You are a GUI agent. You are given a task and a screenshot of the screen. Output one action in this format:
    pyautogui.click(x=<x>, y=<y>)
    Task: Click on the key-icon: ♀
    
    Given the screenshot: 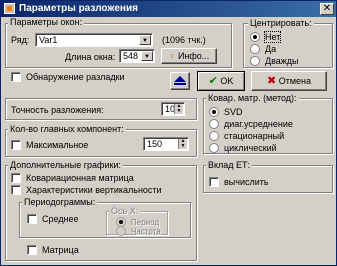 What is the action you would take?
    pyautogui.click(x=172, y=56)
    